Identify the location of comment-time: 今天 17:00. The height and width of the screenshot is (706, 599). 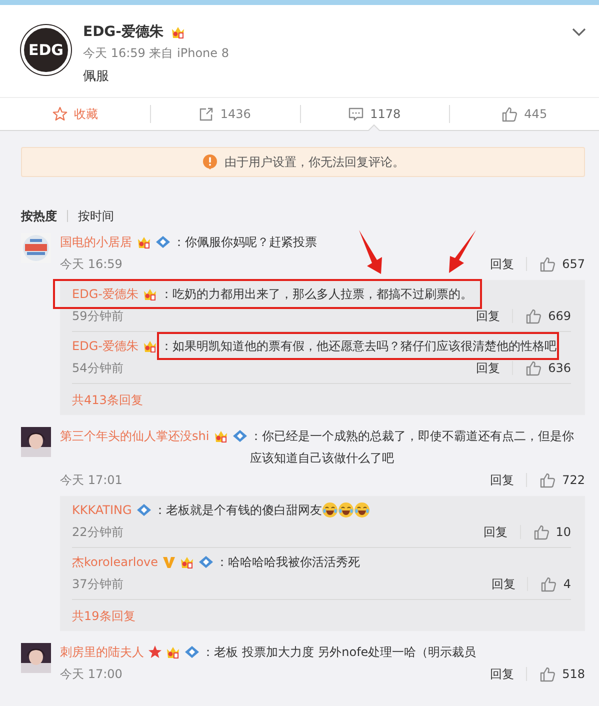
(92, 674).